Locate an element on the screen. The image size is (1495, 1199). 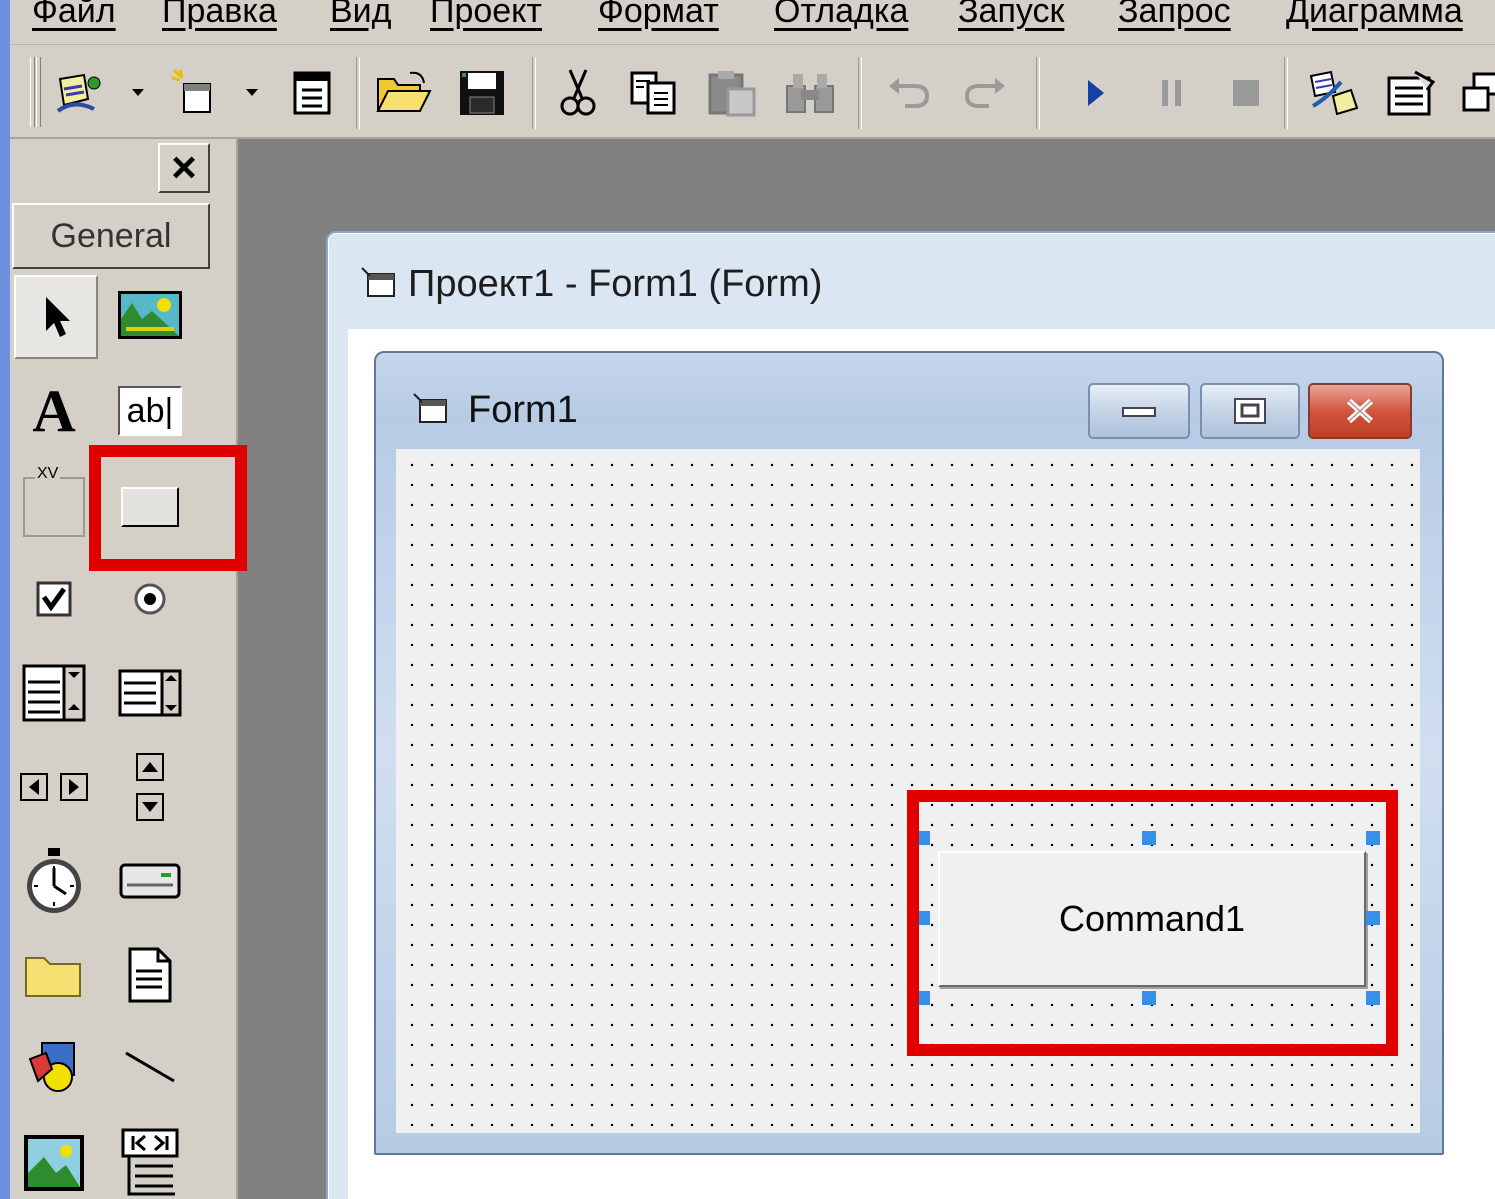
vscrollbar-icon is located at coordinates (150, 787).